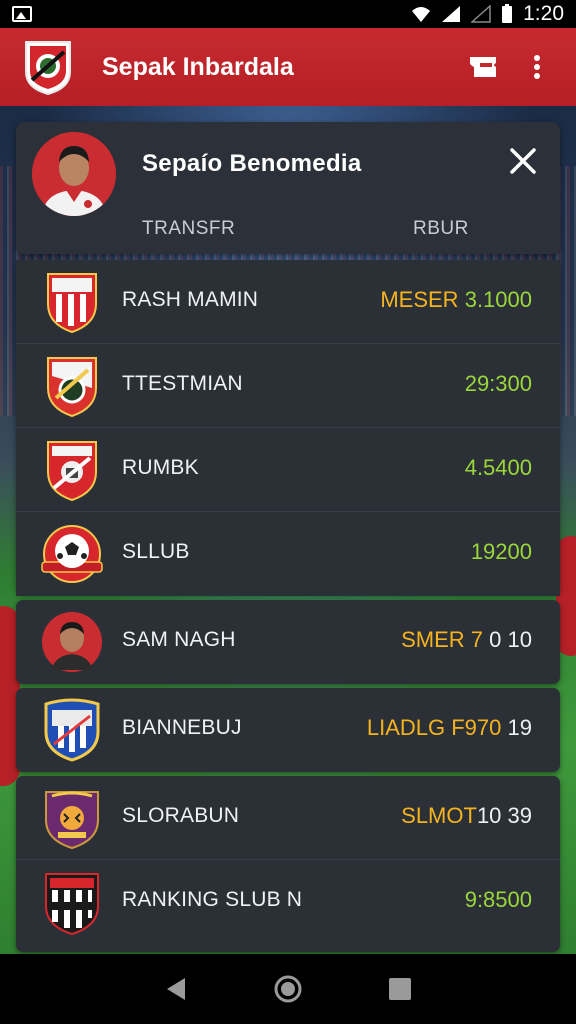 The width and height of the screenshot is (576, 1024). I want to click on ticket-icon, so click(483, 67).